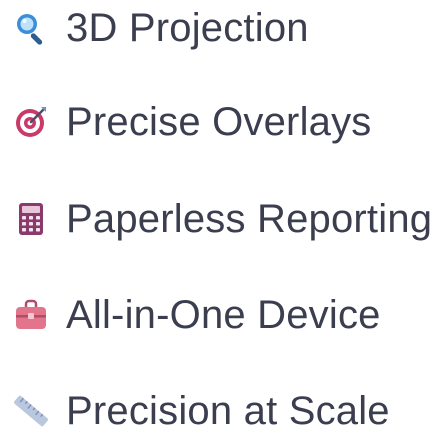 This screenshot has height=435, width=437. What do you see at coordinates (31, 219) in the screenshot?
I see `calculator-icon` at bounding box center [31, 219].